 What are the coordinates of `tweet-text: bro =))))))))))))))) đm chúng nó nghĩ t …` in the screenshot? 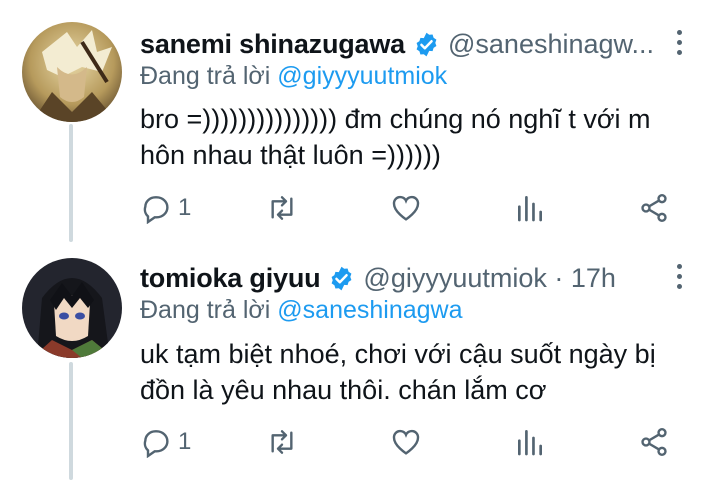 It's located at (420, 137).